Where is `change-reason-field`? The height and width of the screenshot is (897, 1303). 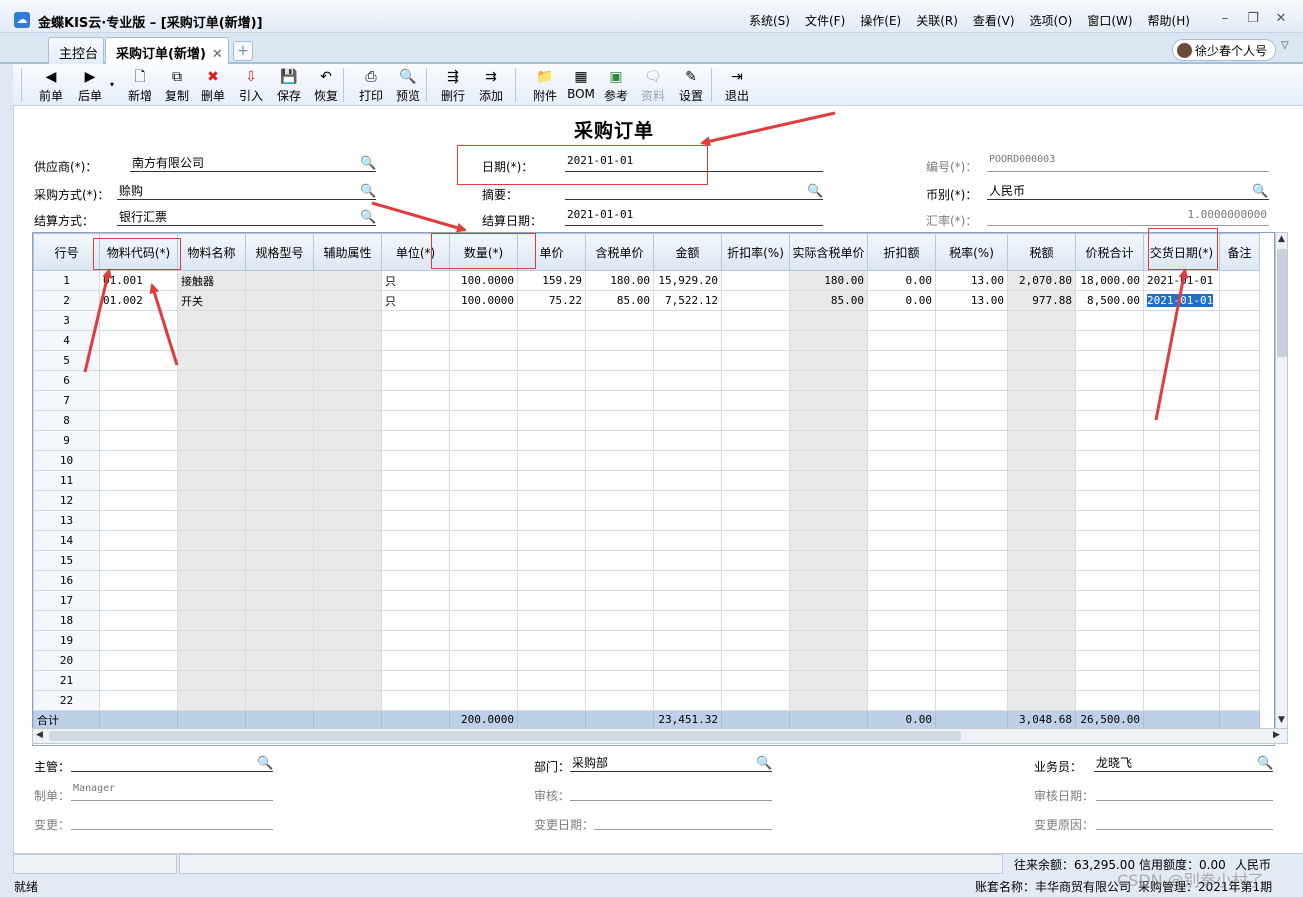 change-reason-field is located at coordinates (1184, 821).